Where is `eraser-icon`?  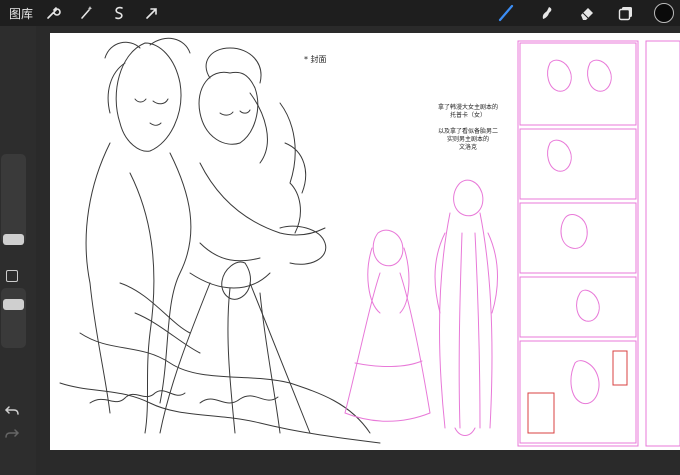
eraser-icon is located at coordinates (587, 13).